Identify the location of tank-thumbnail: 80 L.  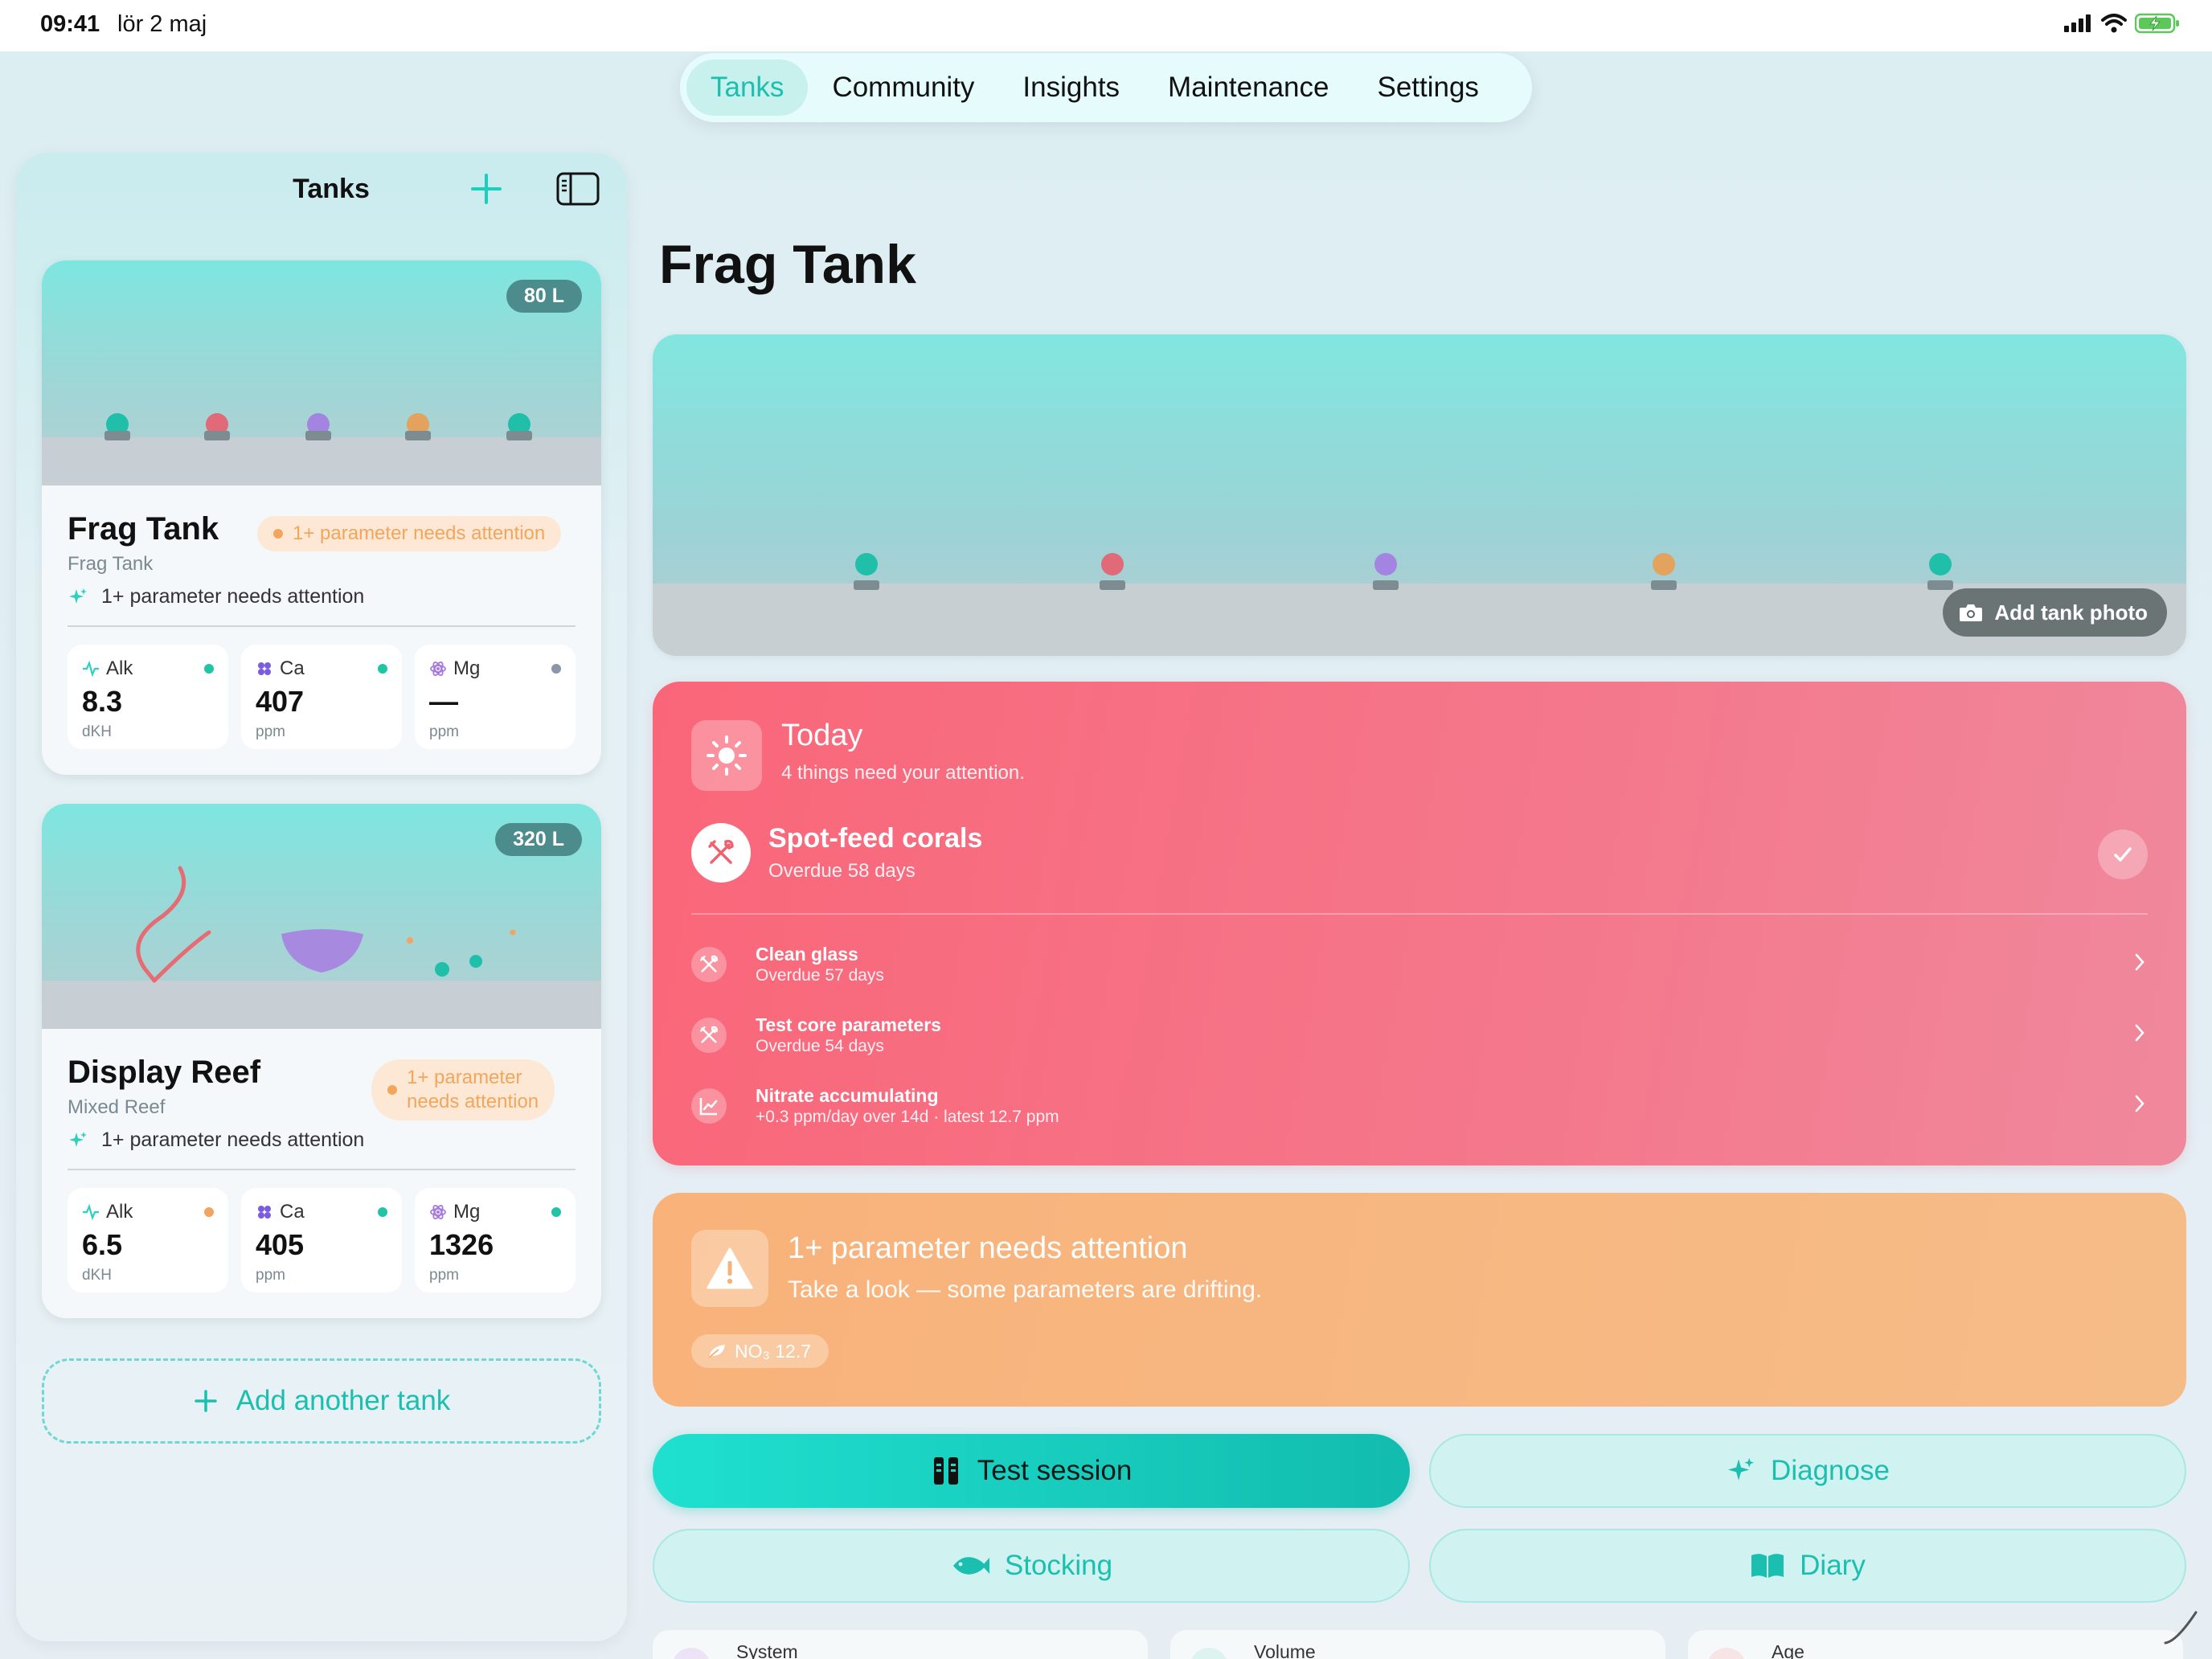
(321, 372).